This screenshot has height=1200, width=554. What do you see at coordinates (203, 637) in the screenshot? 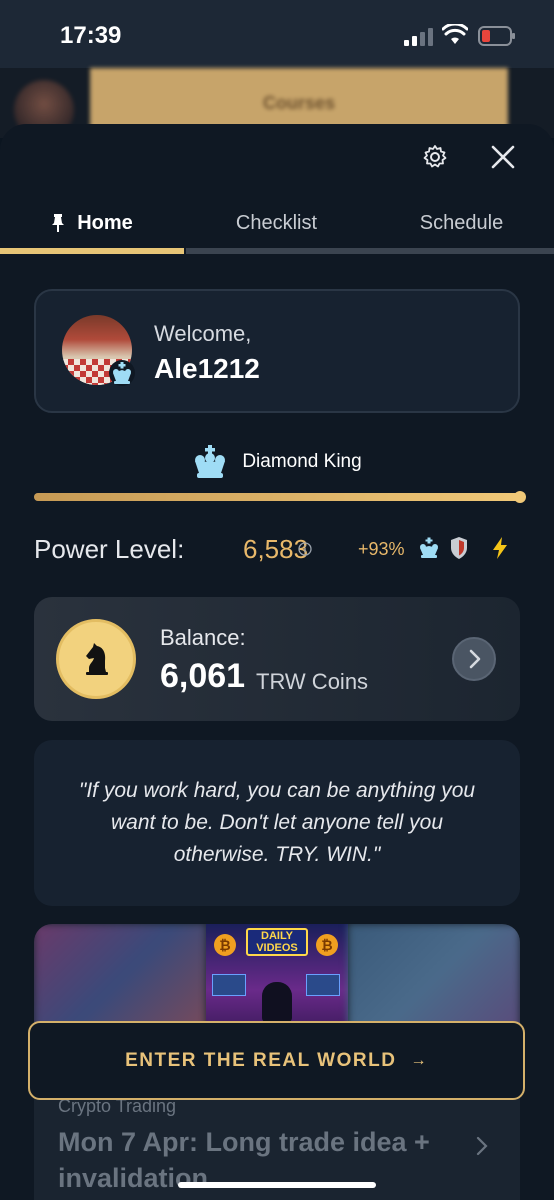
I see `balance-label: Balance:` at bounding box center [203, 637].